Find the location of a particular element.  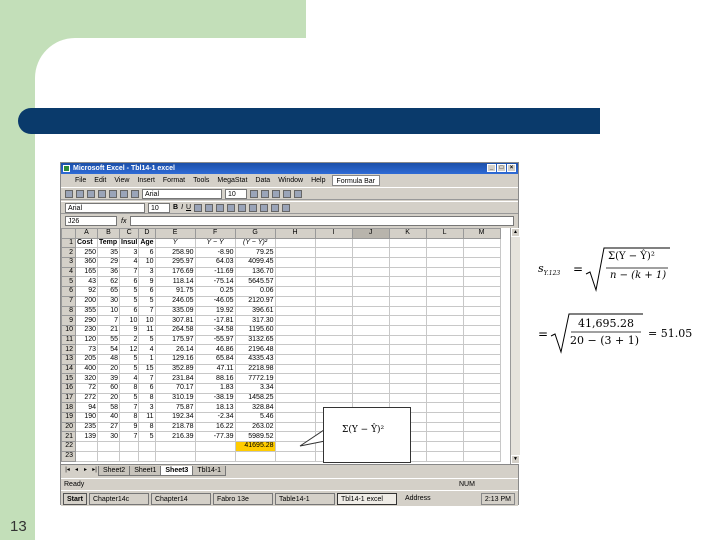

column-header-b: B is located at coordinates (108, 233).